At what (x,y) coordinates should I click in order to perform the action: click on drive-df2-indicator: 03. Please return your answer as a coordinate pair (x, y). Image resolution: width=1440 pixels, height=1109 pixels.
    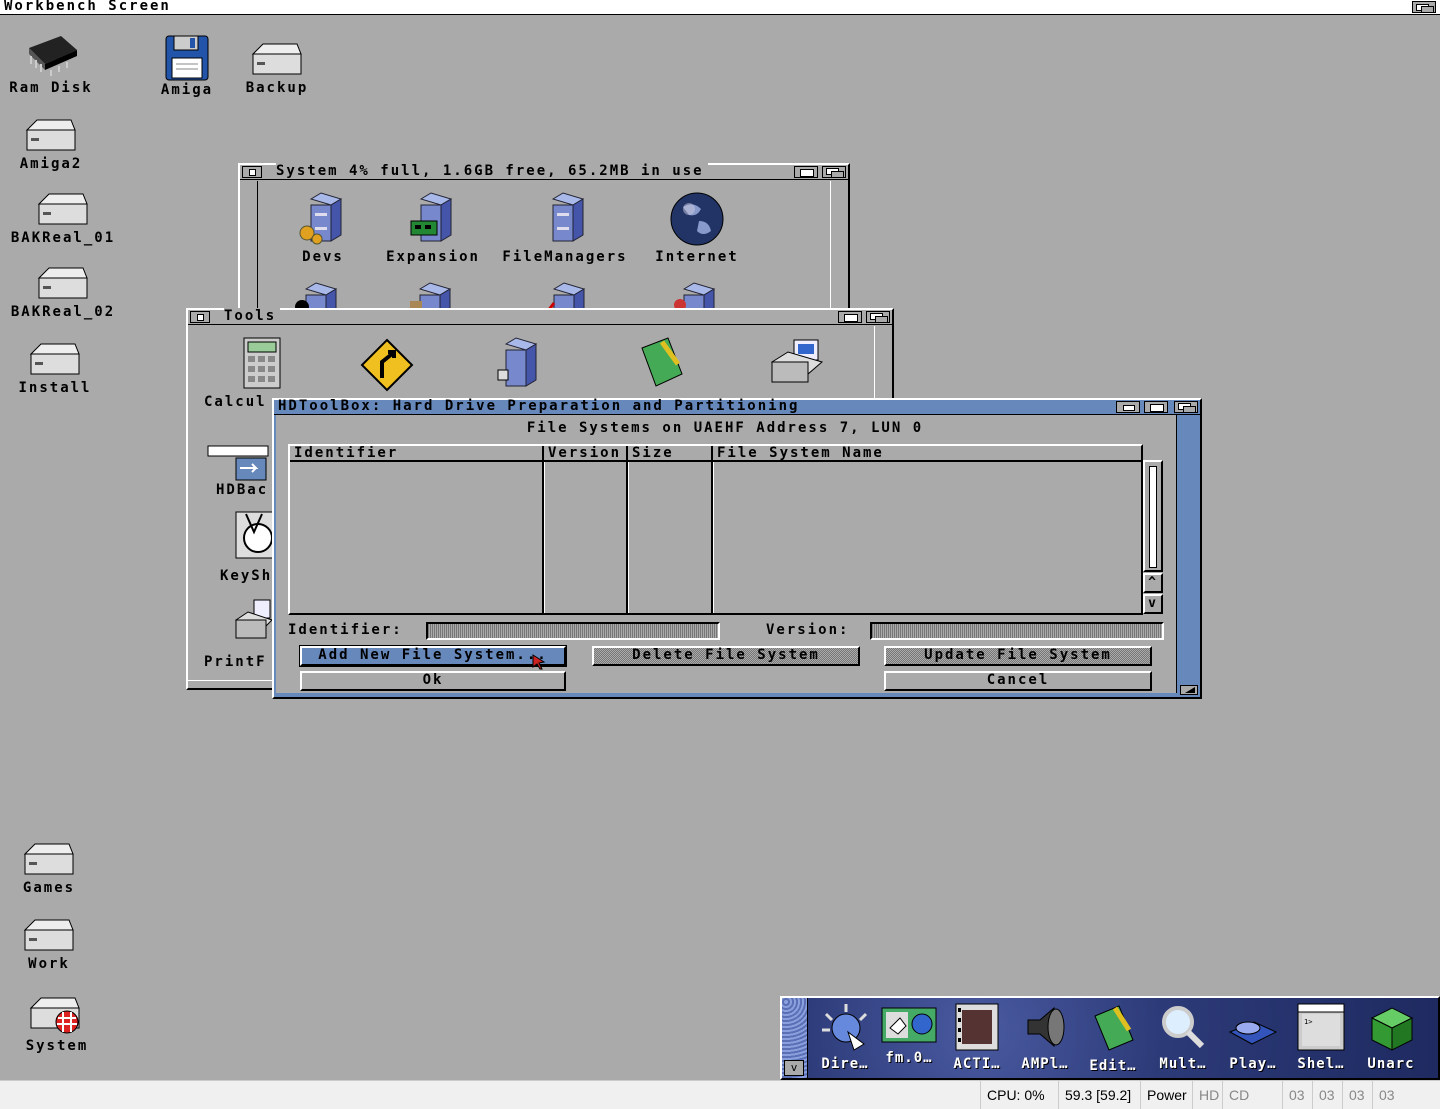
    Looking at the image, I should click on (1357, 1095).